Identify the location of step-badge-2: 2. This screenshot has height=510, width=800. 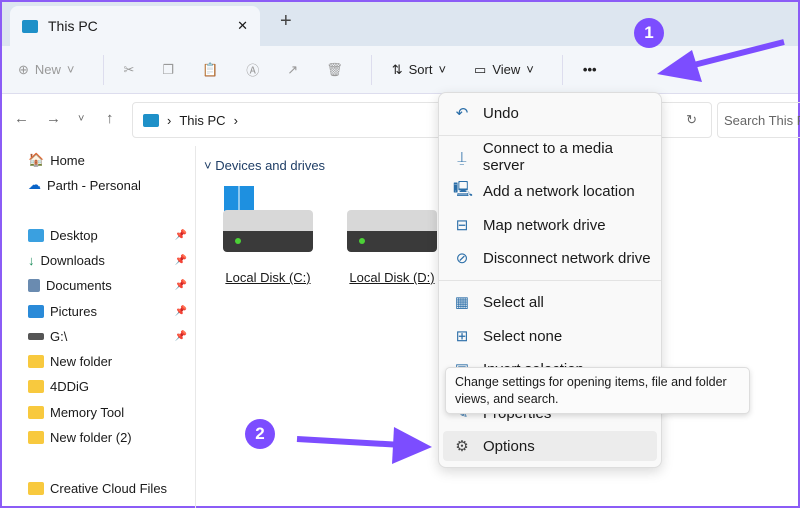
(260, 434).